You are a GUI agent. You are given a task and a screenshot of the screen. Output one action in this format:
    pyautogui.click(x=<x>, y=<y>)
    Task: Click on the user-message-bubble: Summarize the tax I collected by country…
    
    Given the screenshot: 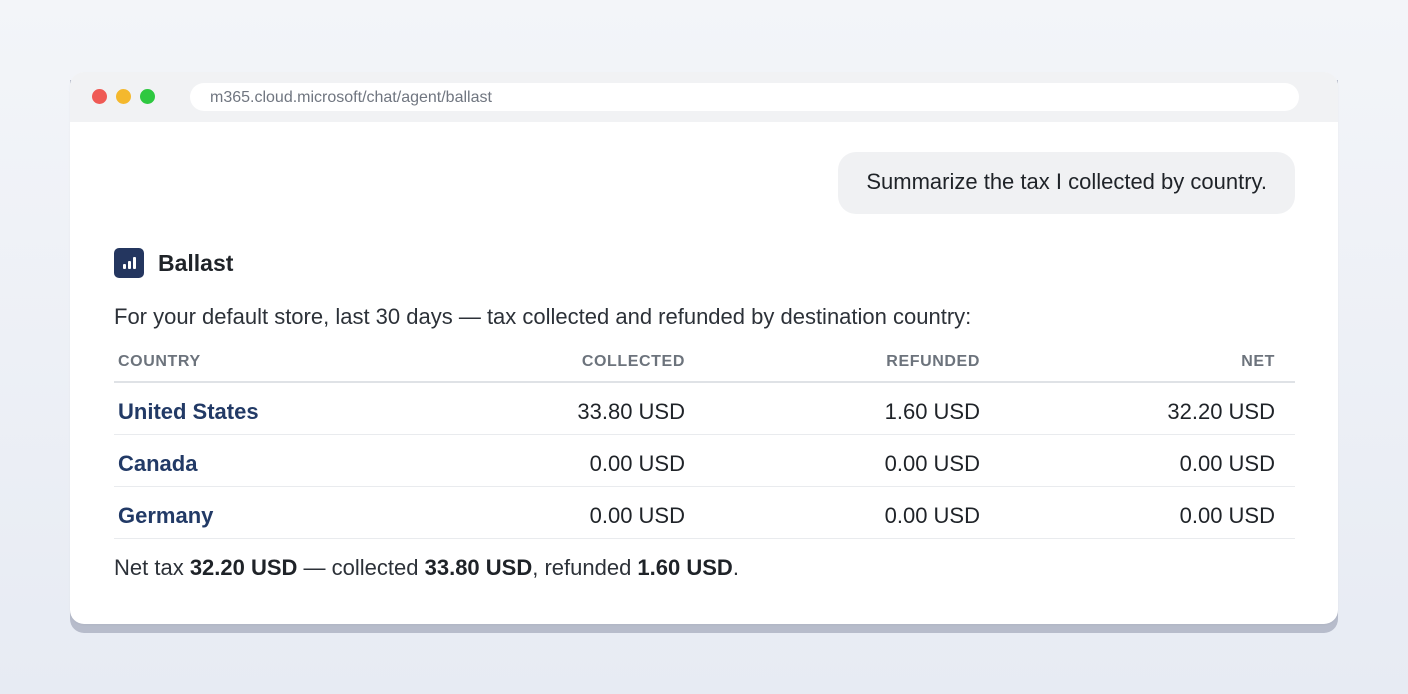 What is the action you would take?
    pyautogui.click(x=1066, y=183)
    